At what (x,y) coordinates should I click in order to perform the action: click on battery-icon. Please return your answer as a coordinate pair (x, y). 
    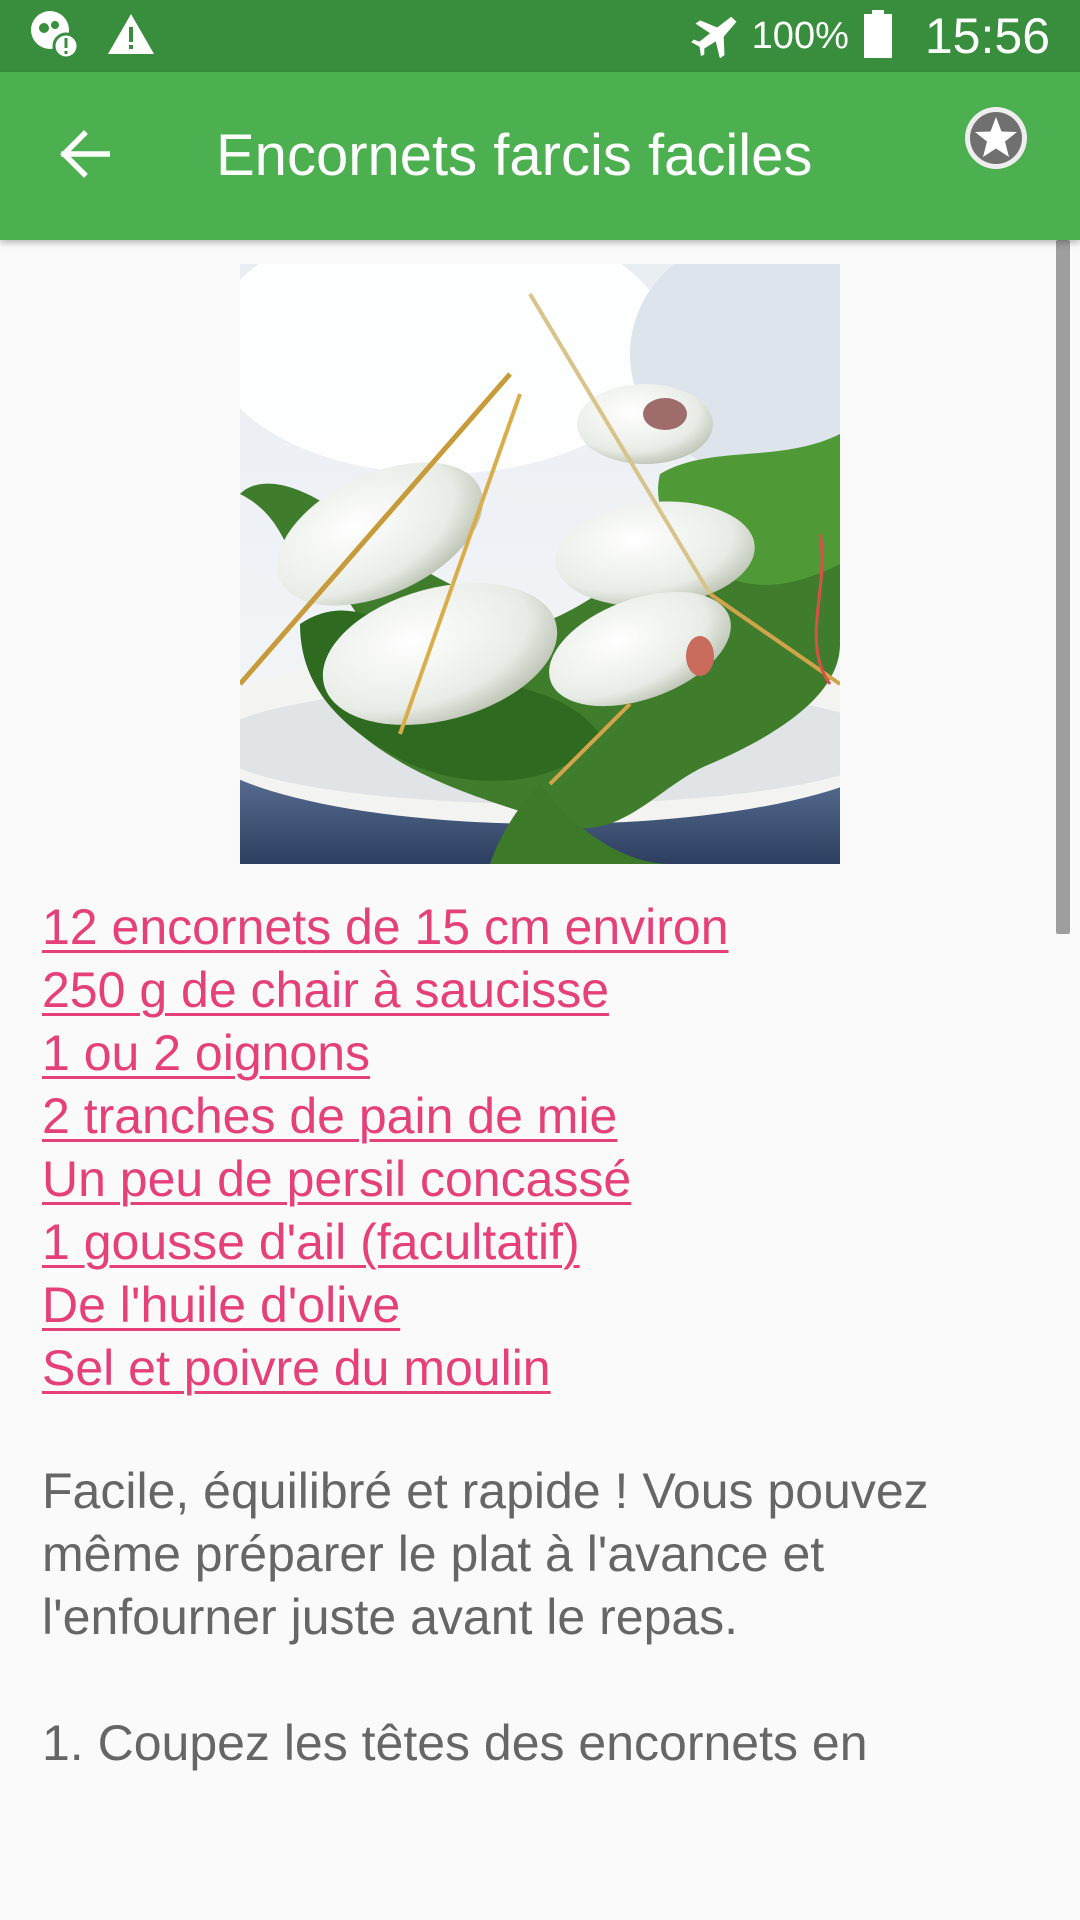
    Looking at the image, I should click on (878, 36).